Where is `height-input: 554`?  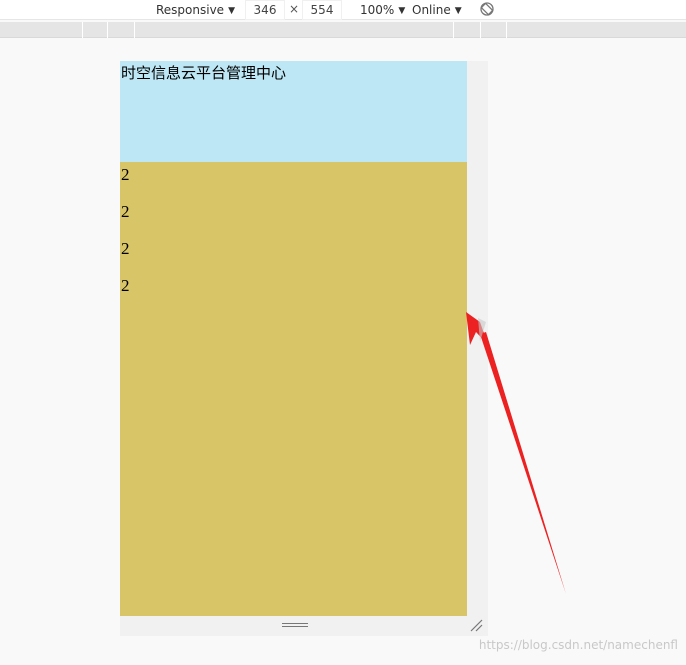
height-input: 554 is located at coordinates (322, 10).